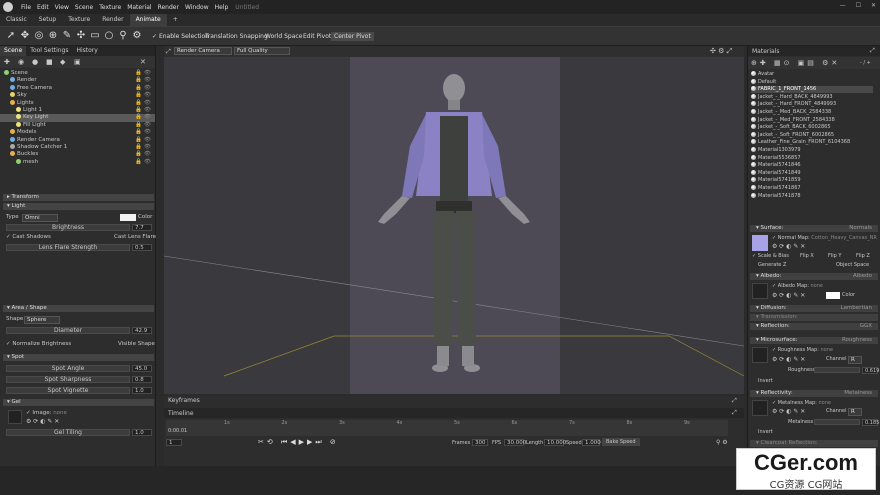  I want to click on spot-sharpness-value: 0.8, so click(142, 379).